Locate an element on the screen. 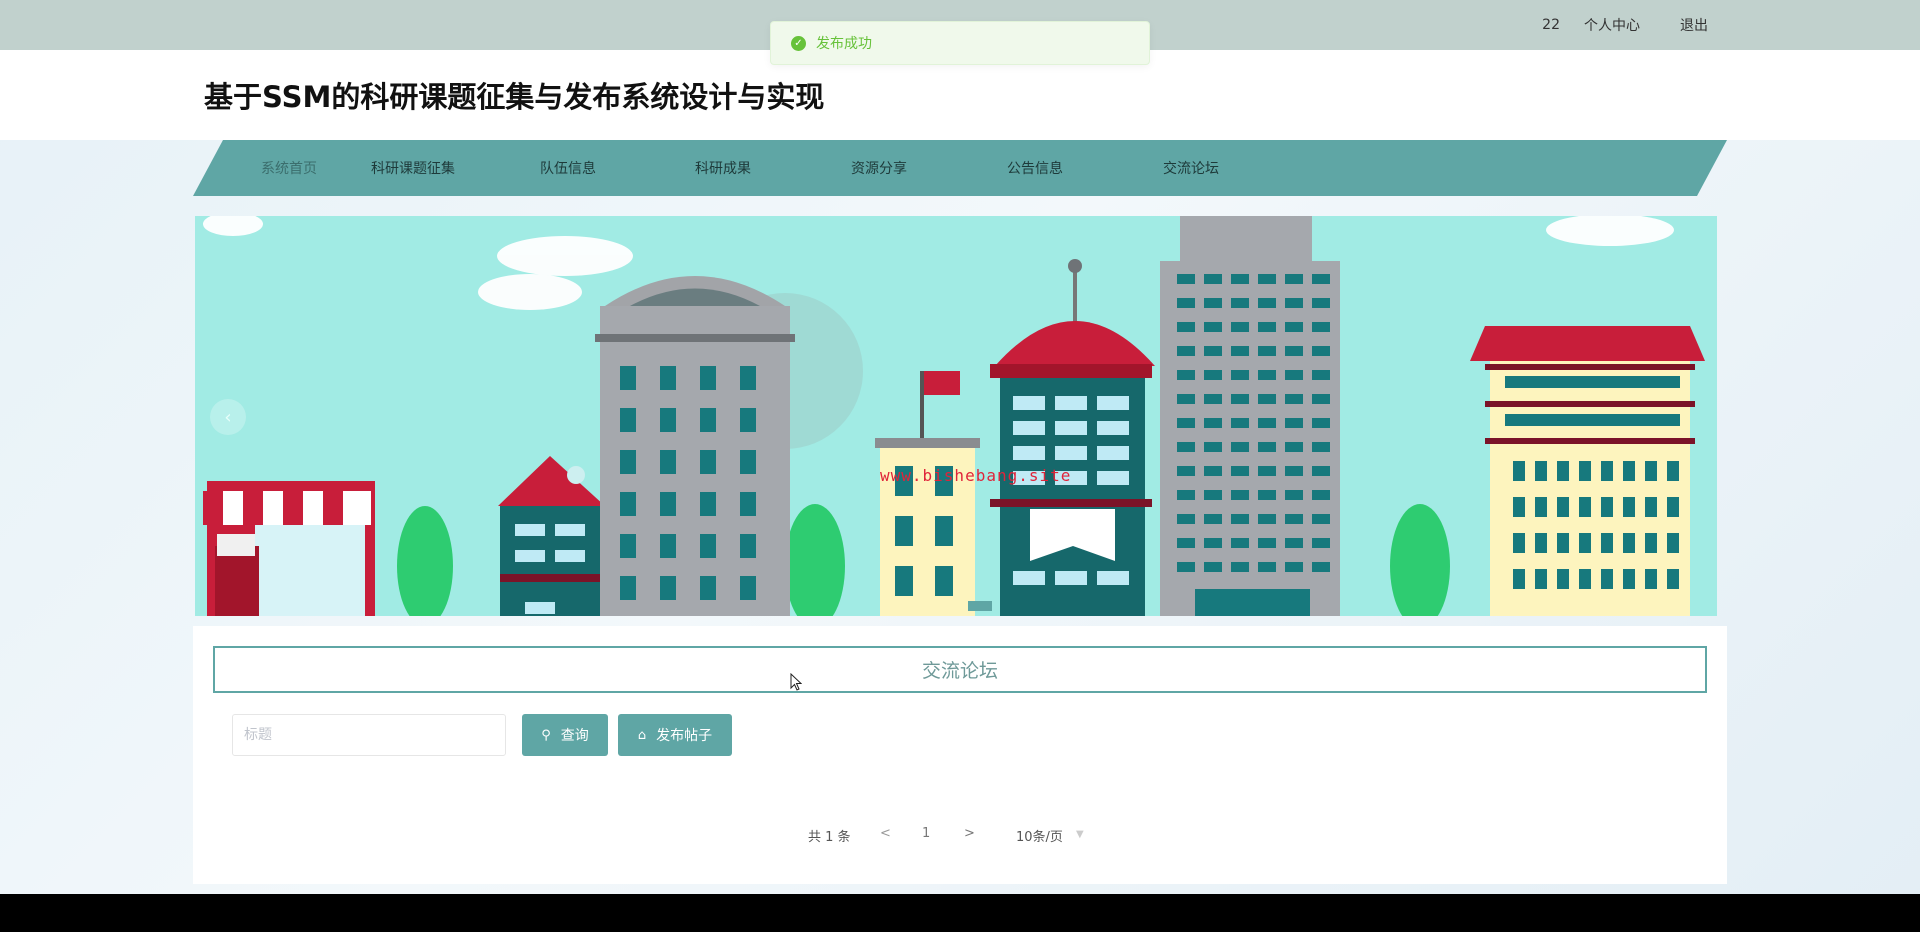  chevron-left-icon: ‹ is located at coordinates (228, 417).